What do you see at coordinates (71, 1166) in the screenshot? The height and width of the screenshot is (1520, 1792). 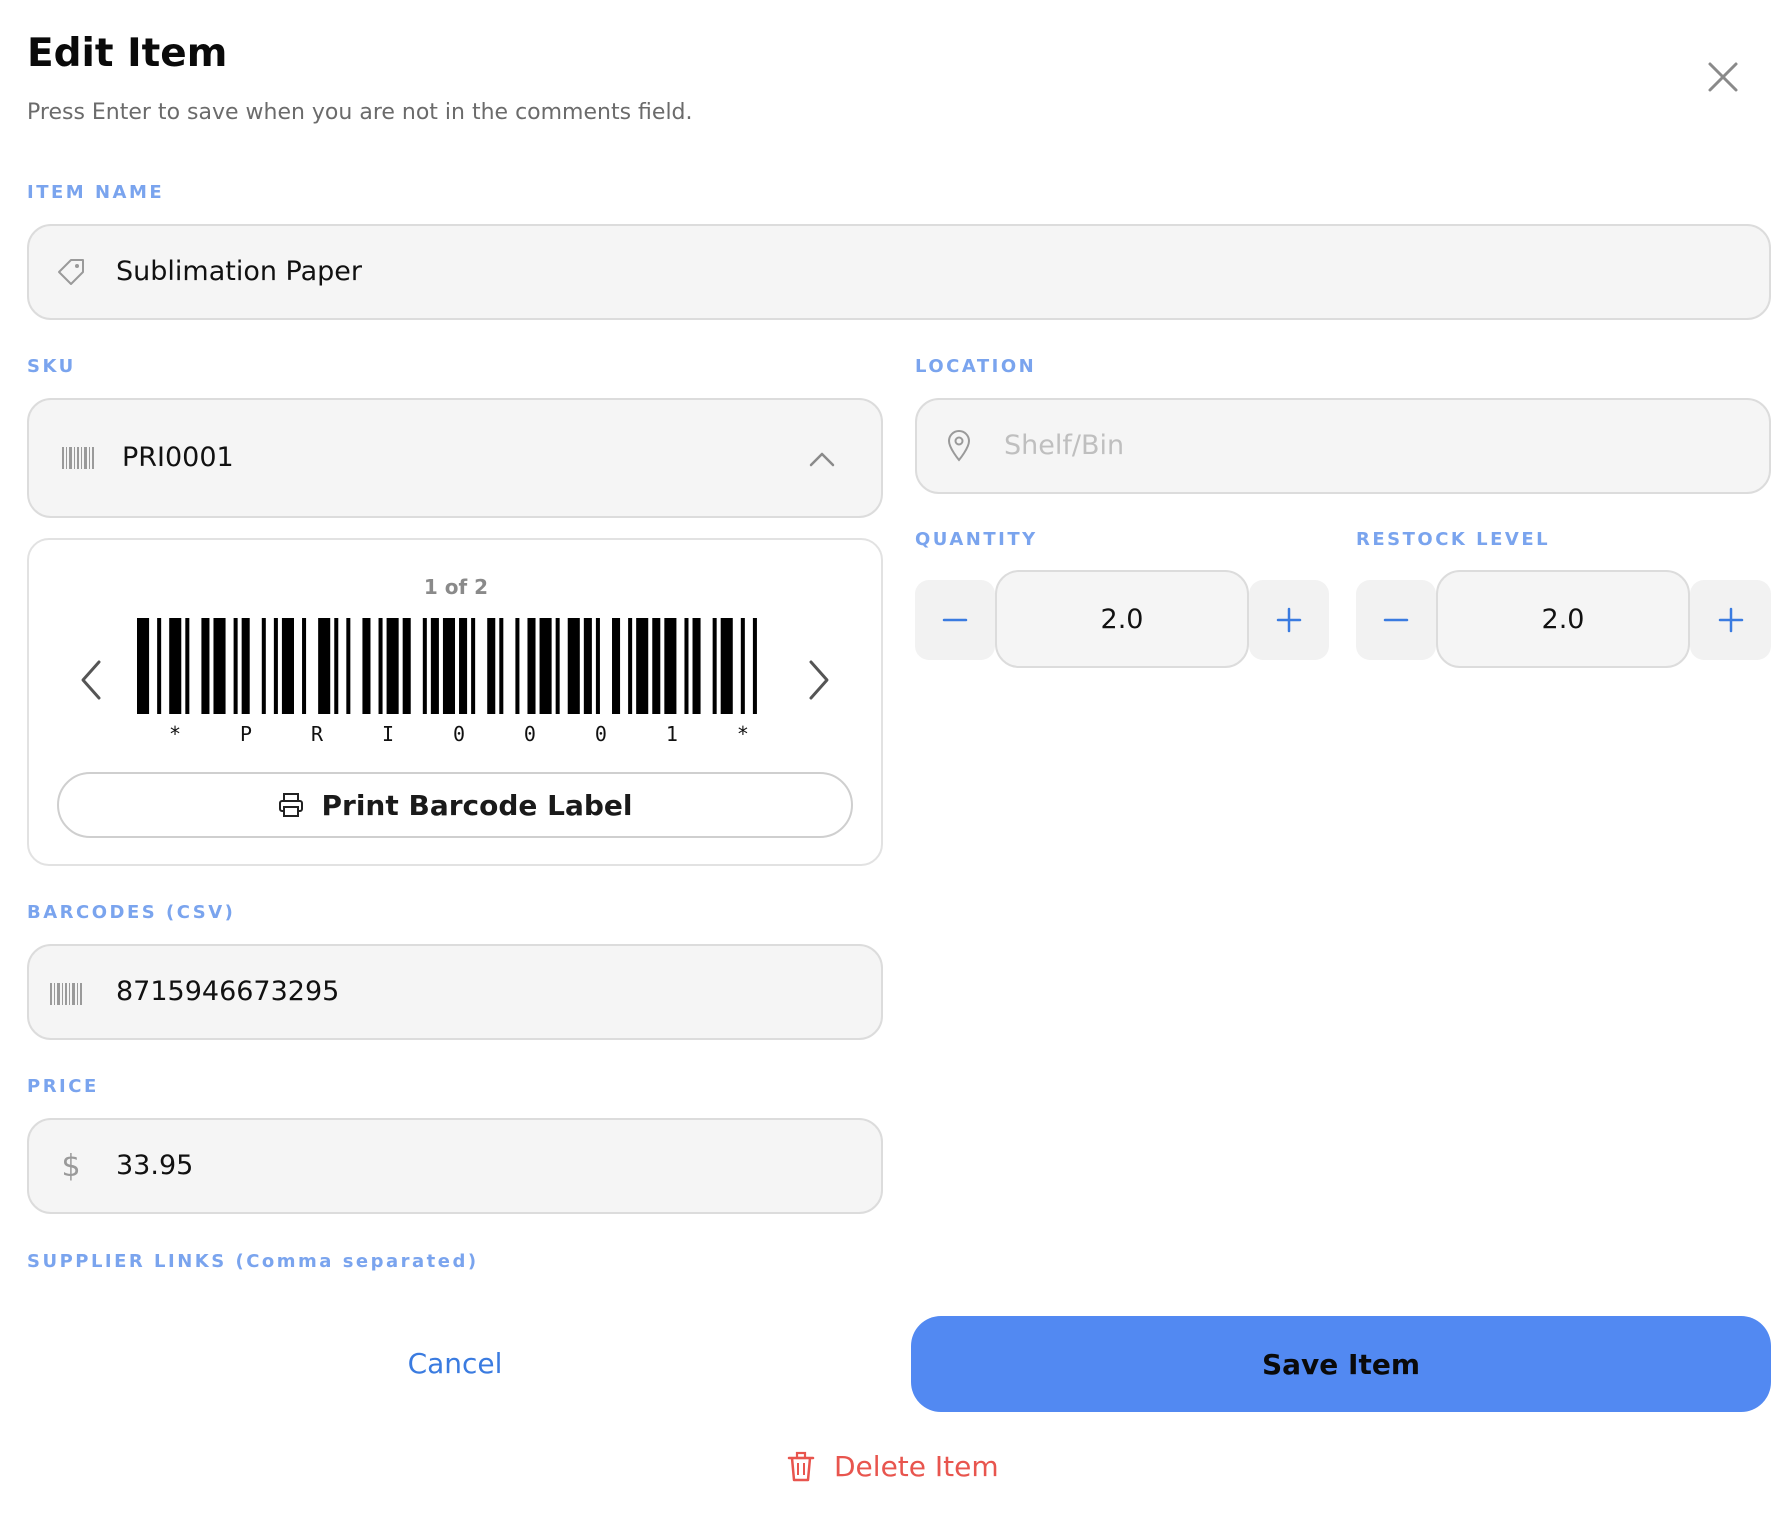 I see `dollar-icon: $` at bounding box center [71, 1166].